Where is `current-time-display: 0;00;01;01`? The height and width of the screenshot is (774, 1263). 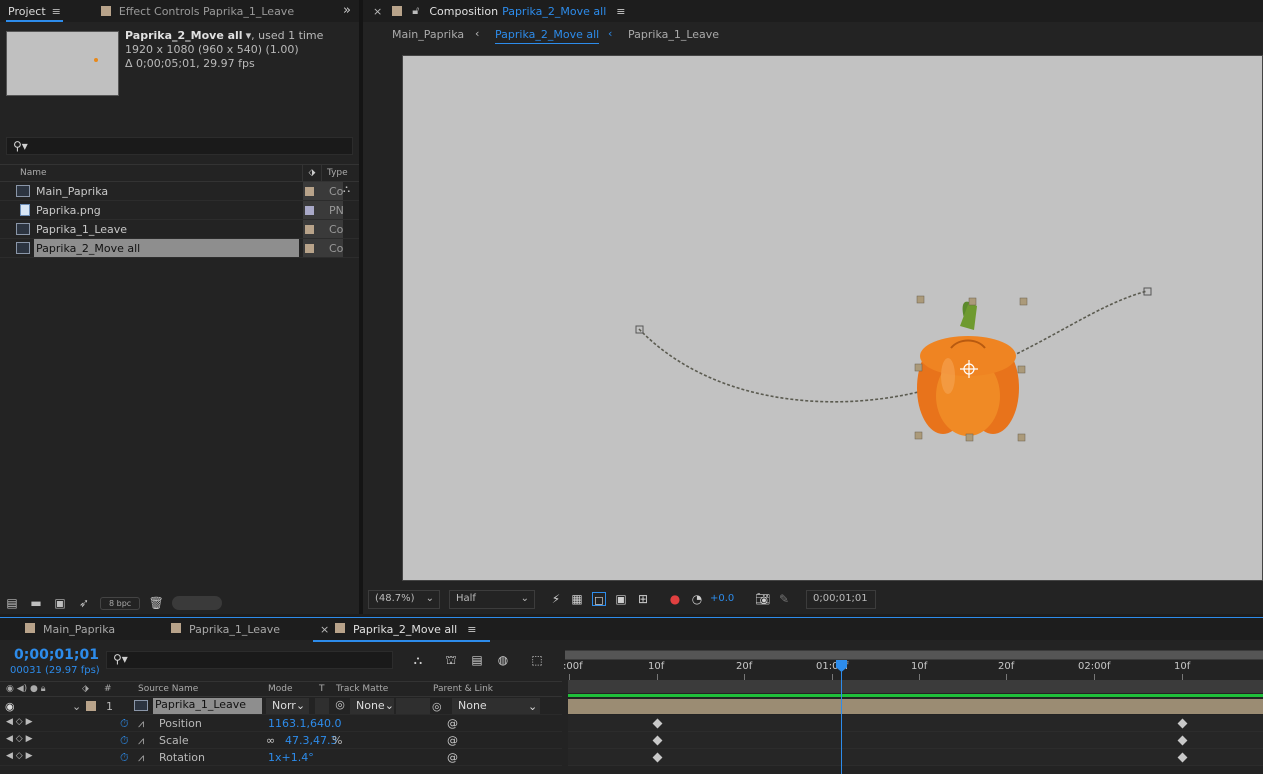 current-time-display: 0;00;01;01 is located at coordinates (56, 655).